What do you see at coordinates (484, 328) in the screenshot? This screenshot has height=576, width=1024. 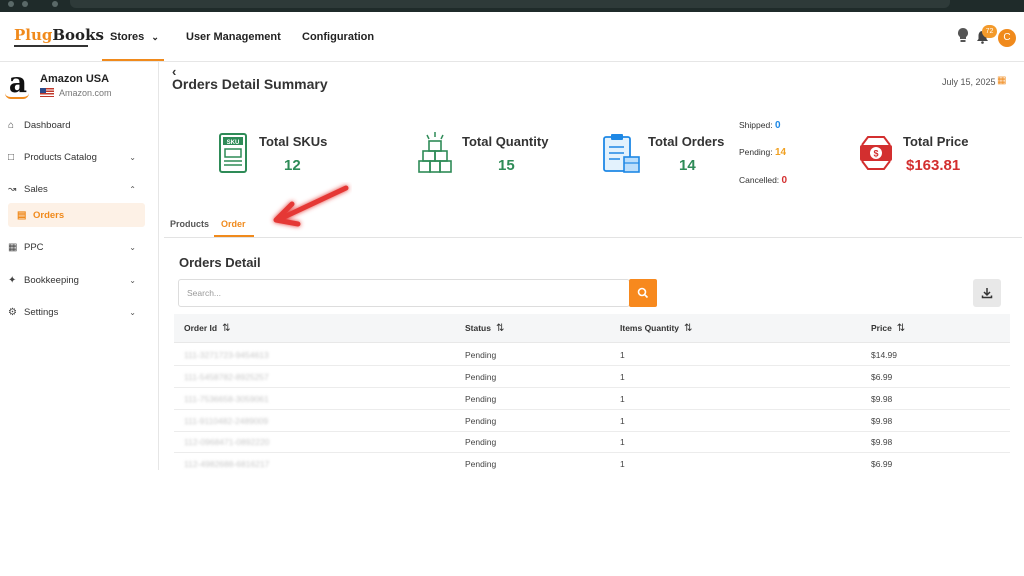 I see `column-header-status: Status ⇅` at bounding box center [484, 328].